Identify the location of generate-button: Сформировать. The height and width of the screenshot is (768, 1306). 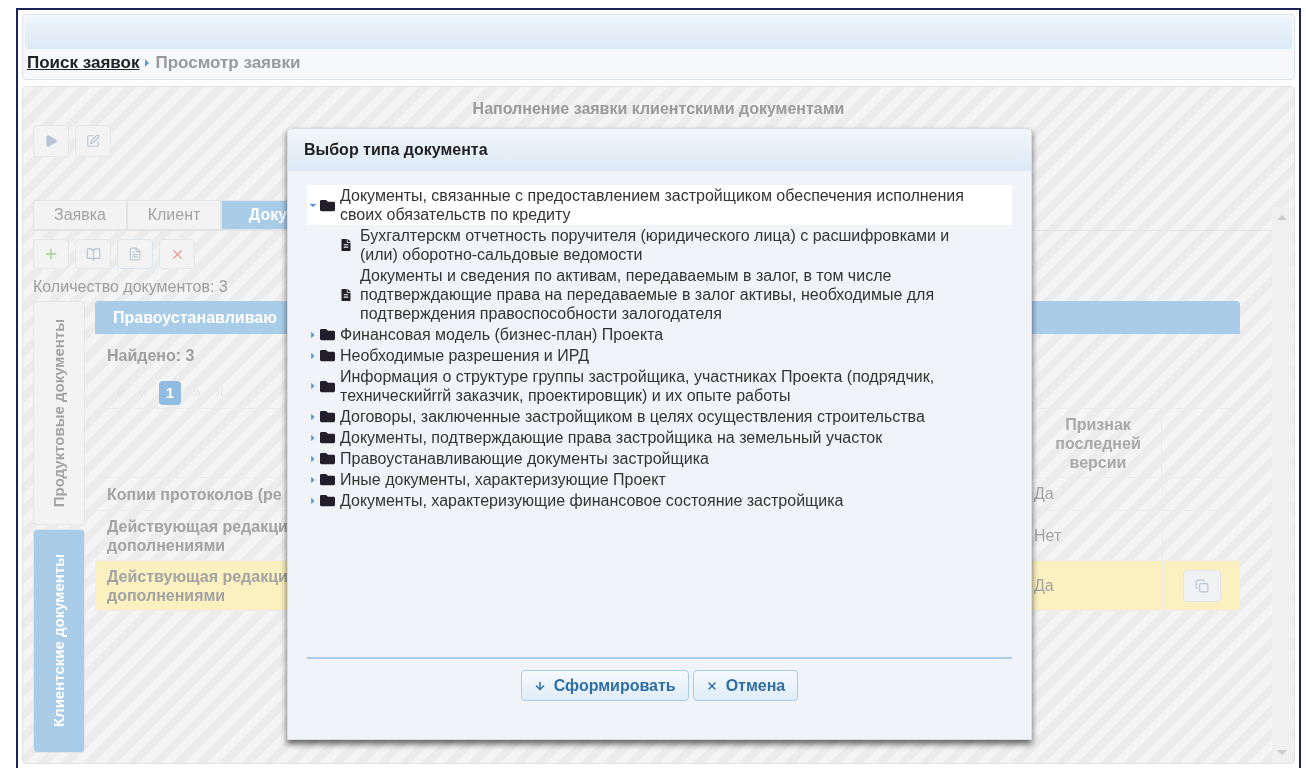
(604, 685).